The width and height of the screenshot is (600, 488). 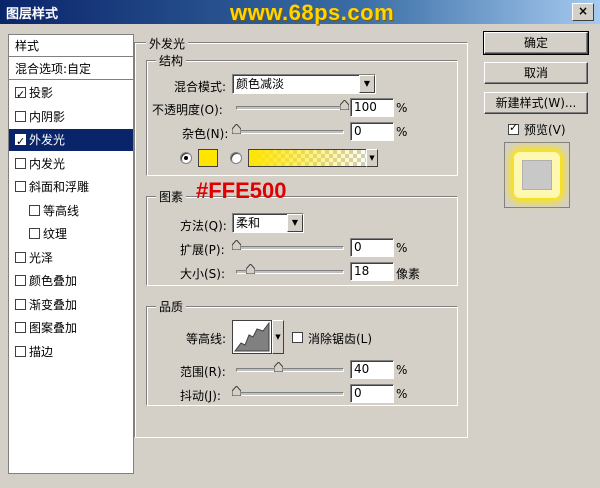 What do you see at coordinates (71, 352) in the screenshot?
I see `sidebar-item-12: 描边` at bounding box center [71, 352].